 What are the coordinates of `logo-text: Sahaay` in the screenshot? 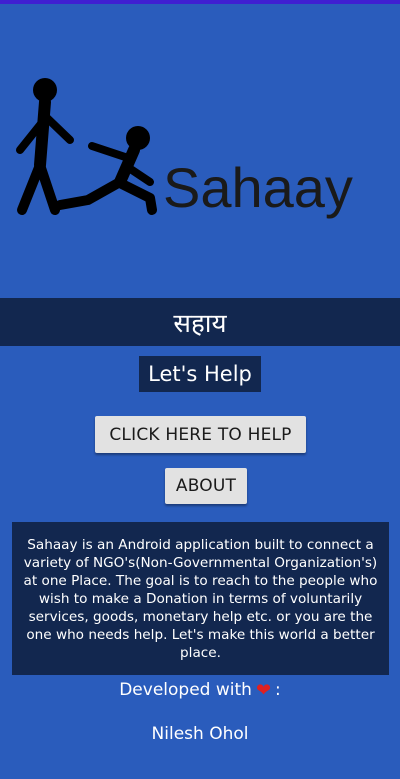 It's located at (258, 187).